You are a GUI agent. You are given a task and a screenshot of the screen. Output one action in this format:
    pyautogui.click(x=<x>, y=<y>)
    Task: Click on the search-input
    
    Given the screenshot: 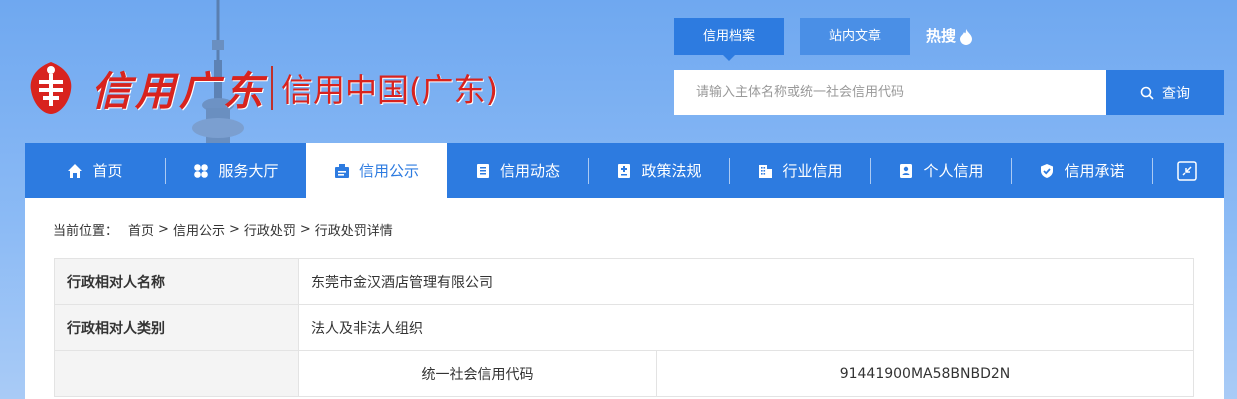 What is the action you would take?
    pyautogui.click(x=896, y=92)
    